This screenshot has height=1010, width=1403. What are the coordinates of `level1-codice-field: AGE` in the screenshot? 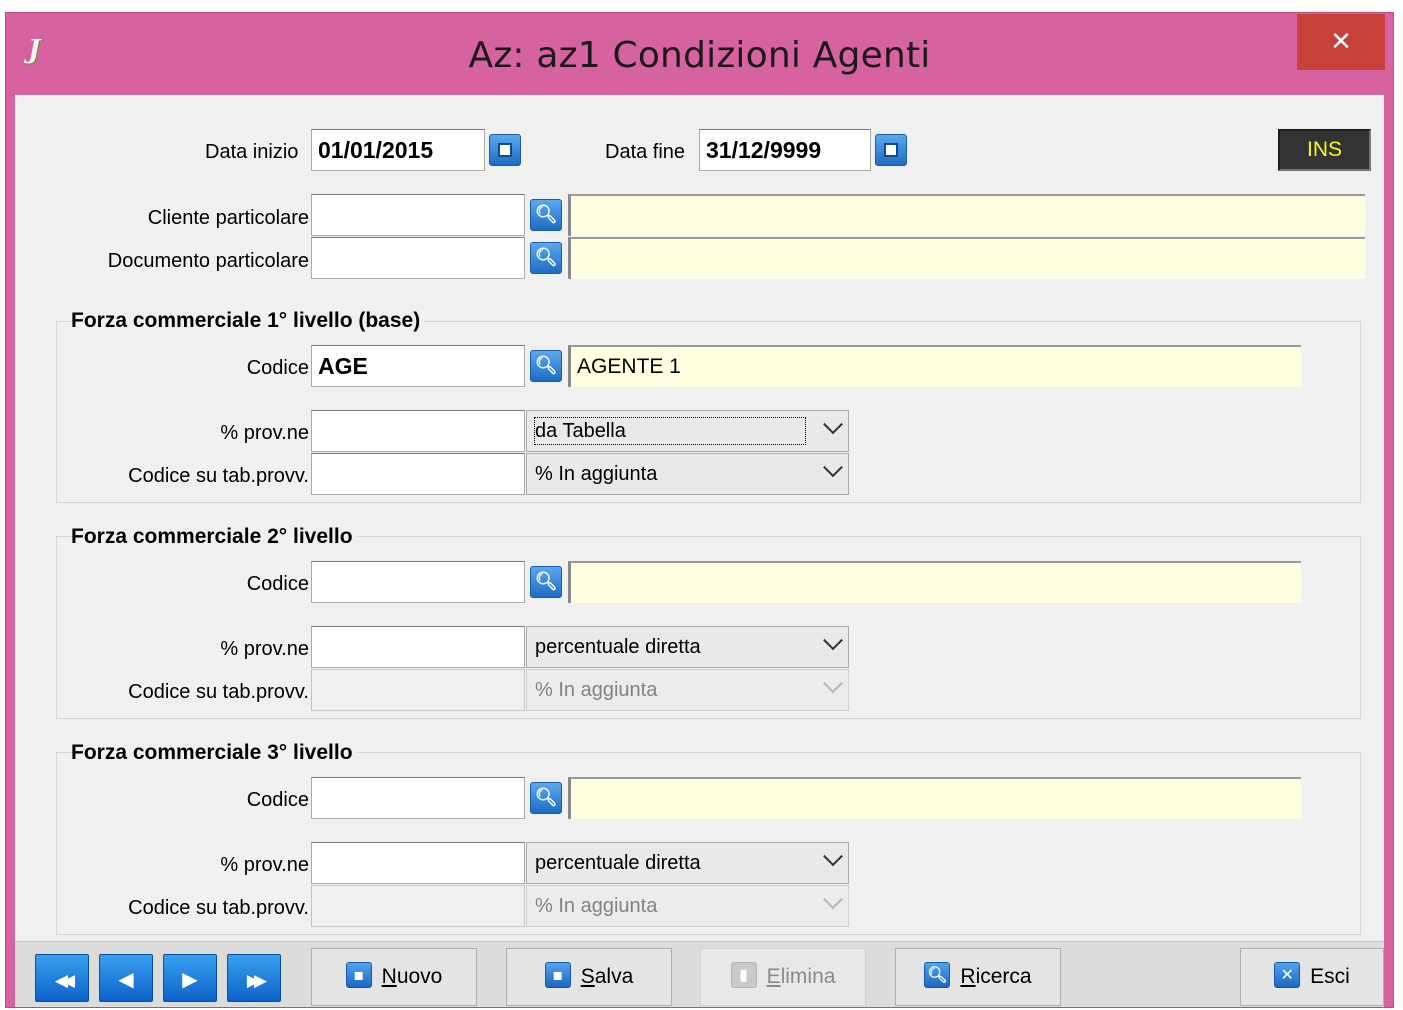 It's located at (418, 366).